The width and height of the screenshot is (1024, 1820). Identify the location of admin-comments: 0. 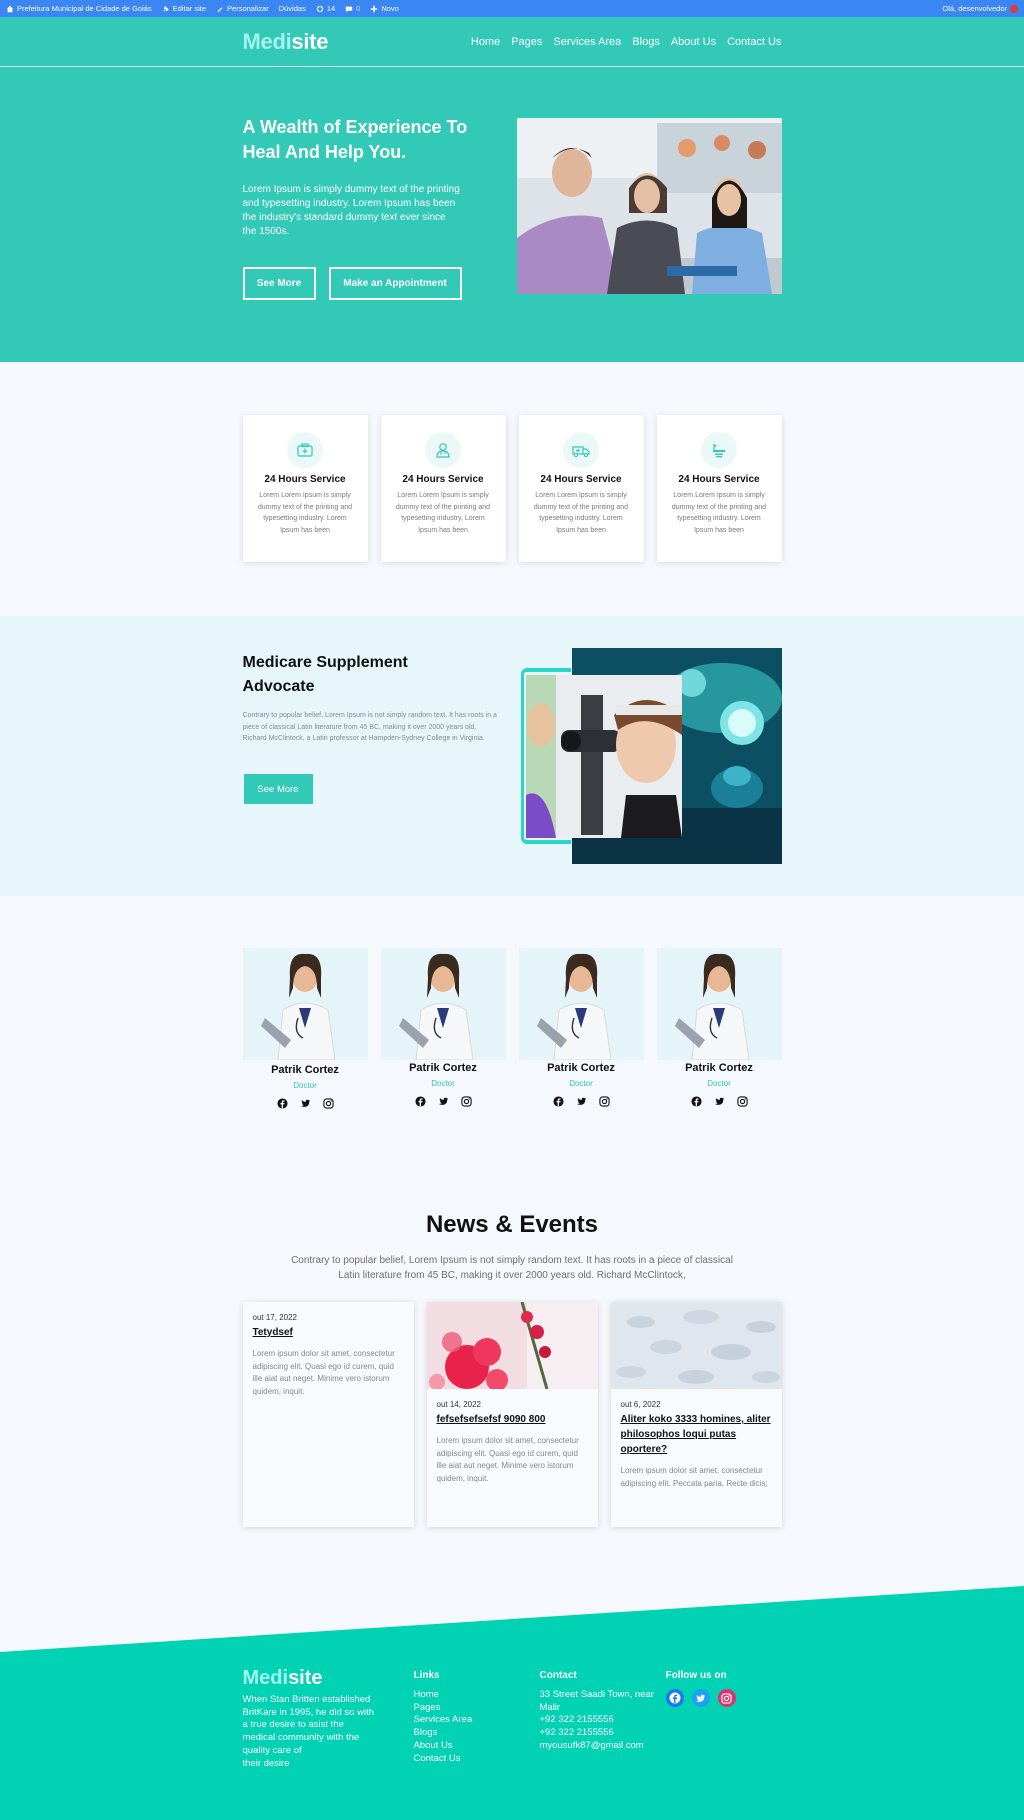
(352, 8).